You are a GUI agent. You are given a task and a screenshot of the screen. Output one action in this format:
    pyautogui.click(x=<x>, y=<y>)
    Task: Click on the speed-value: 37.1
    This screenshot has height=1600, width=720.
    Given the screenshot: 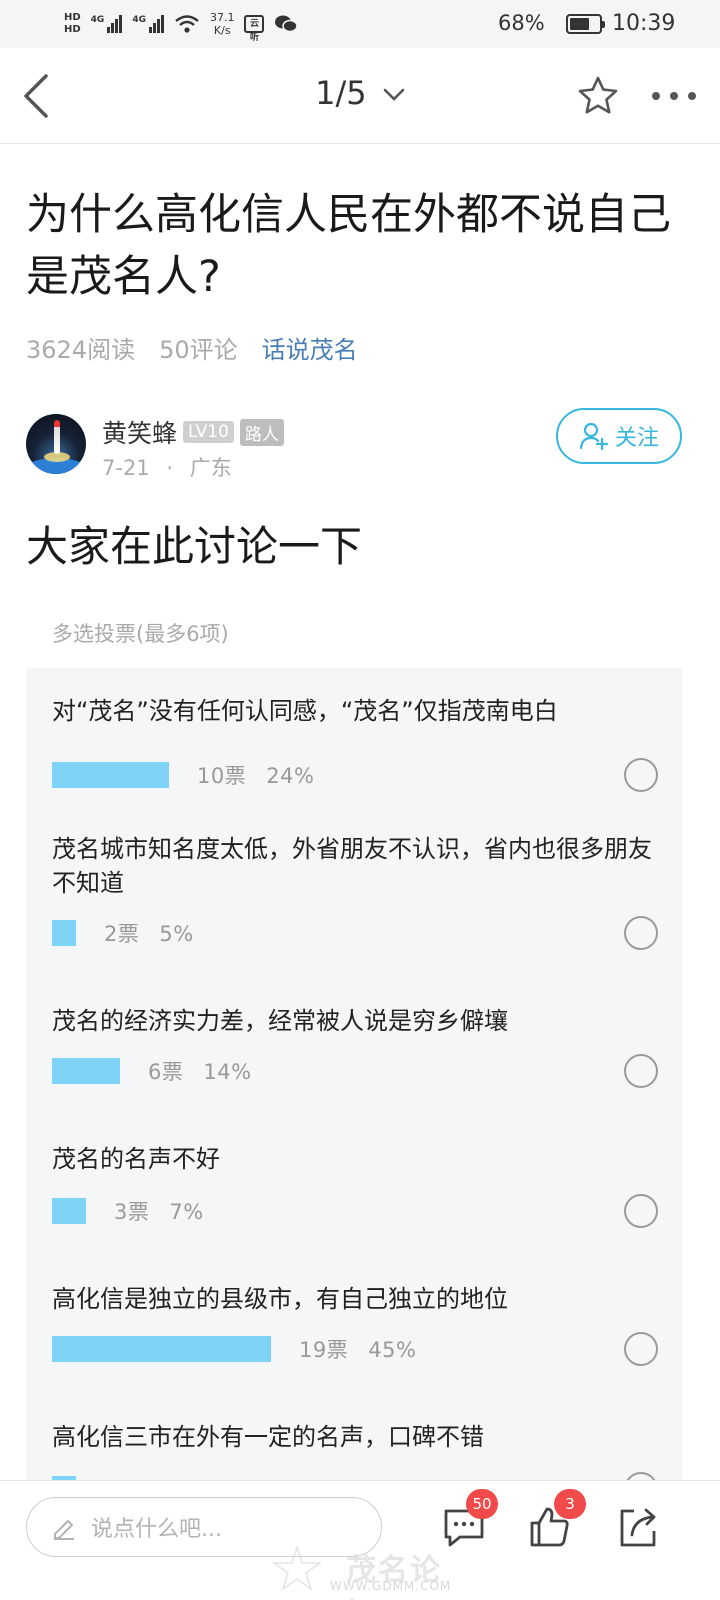 What is the action you would take?
    pyautogui.click(x=222, y=17)
    